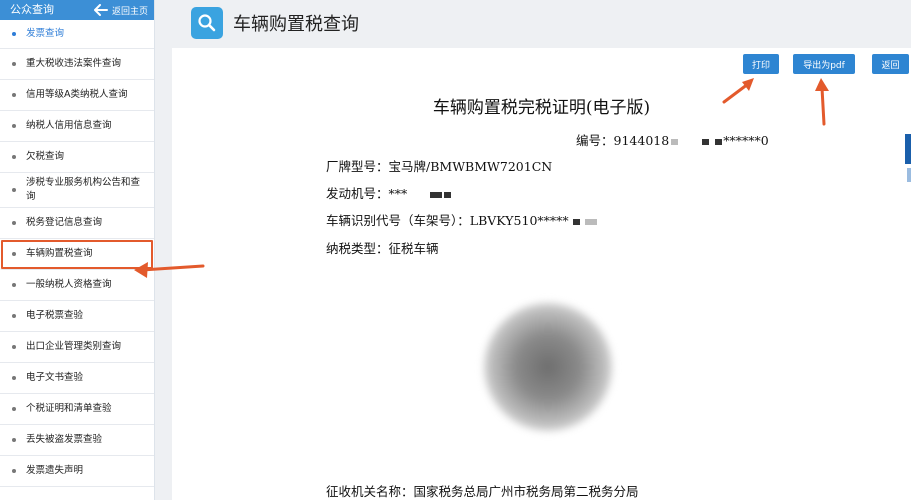 This screenshot has width=911, height=500. I want to click on certificate-number-prefix: 9144018, so click(641, 140).